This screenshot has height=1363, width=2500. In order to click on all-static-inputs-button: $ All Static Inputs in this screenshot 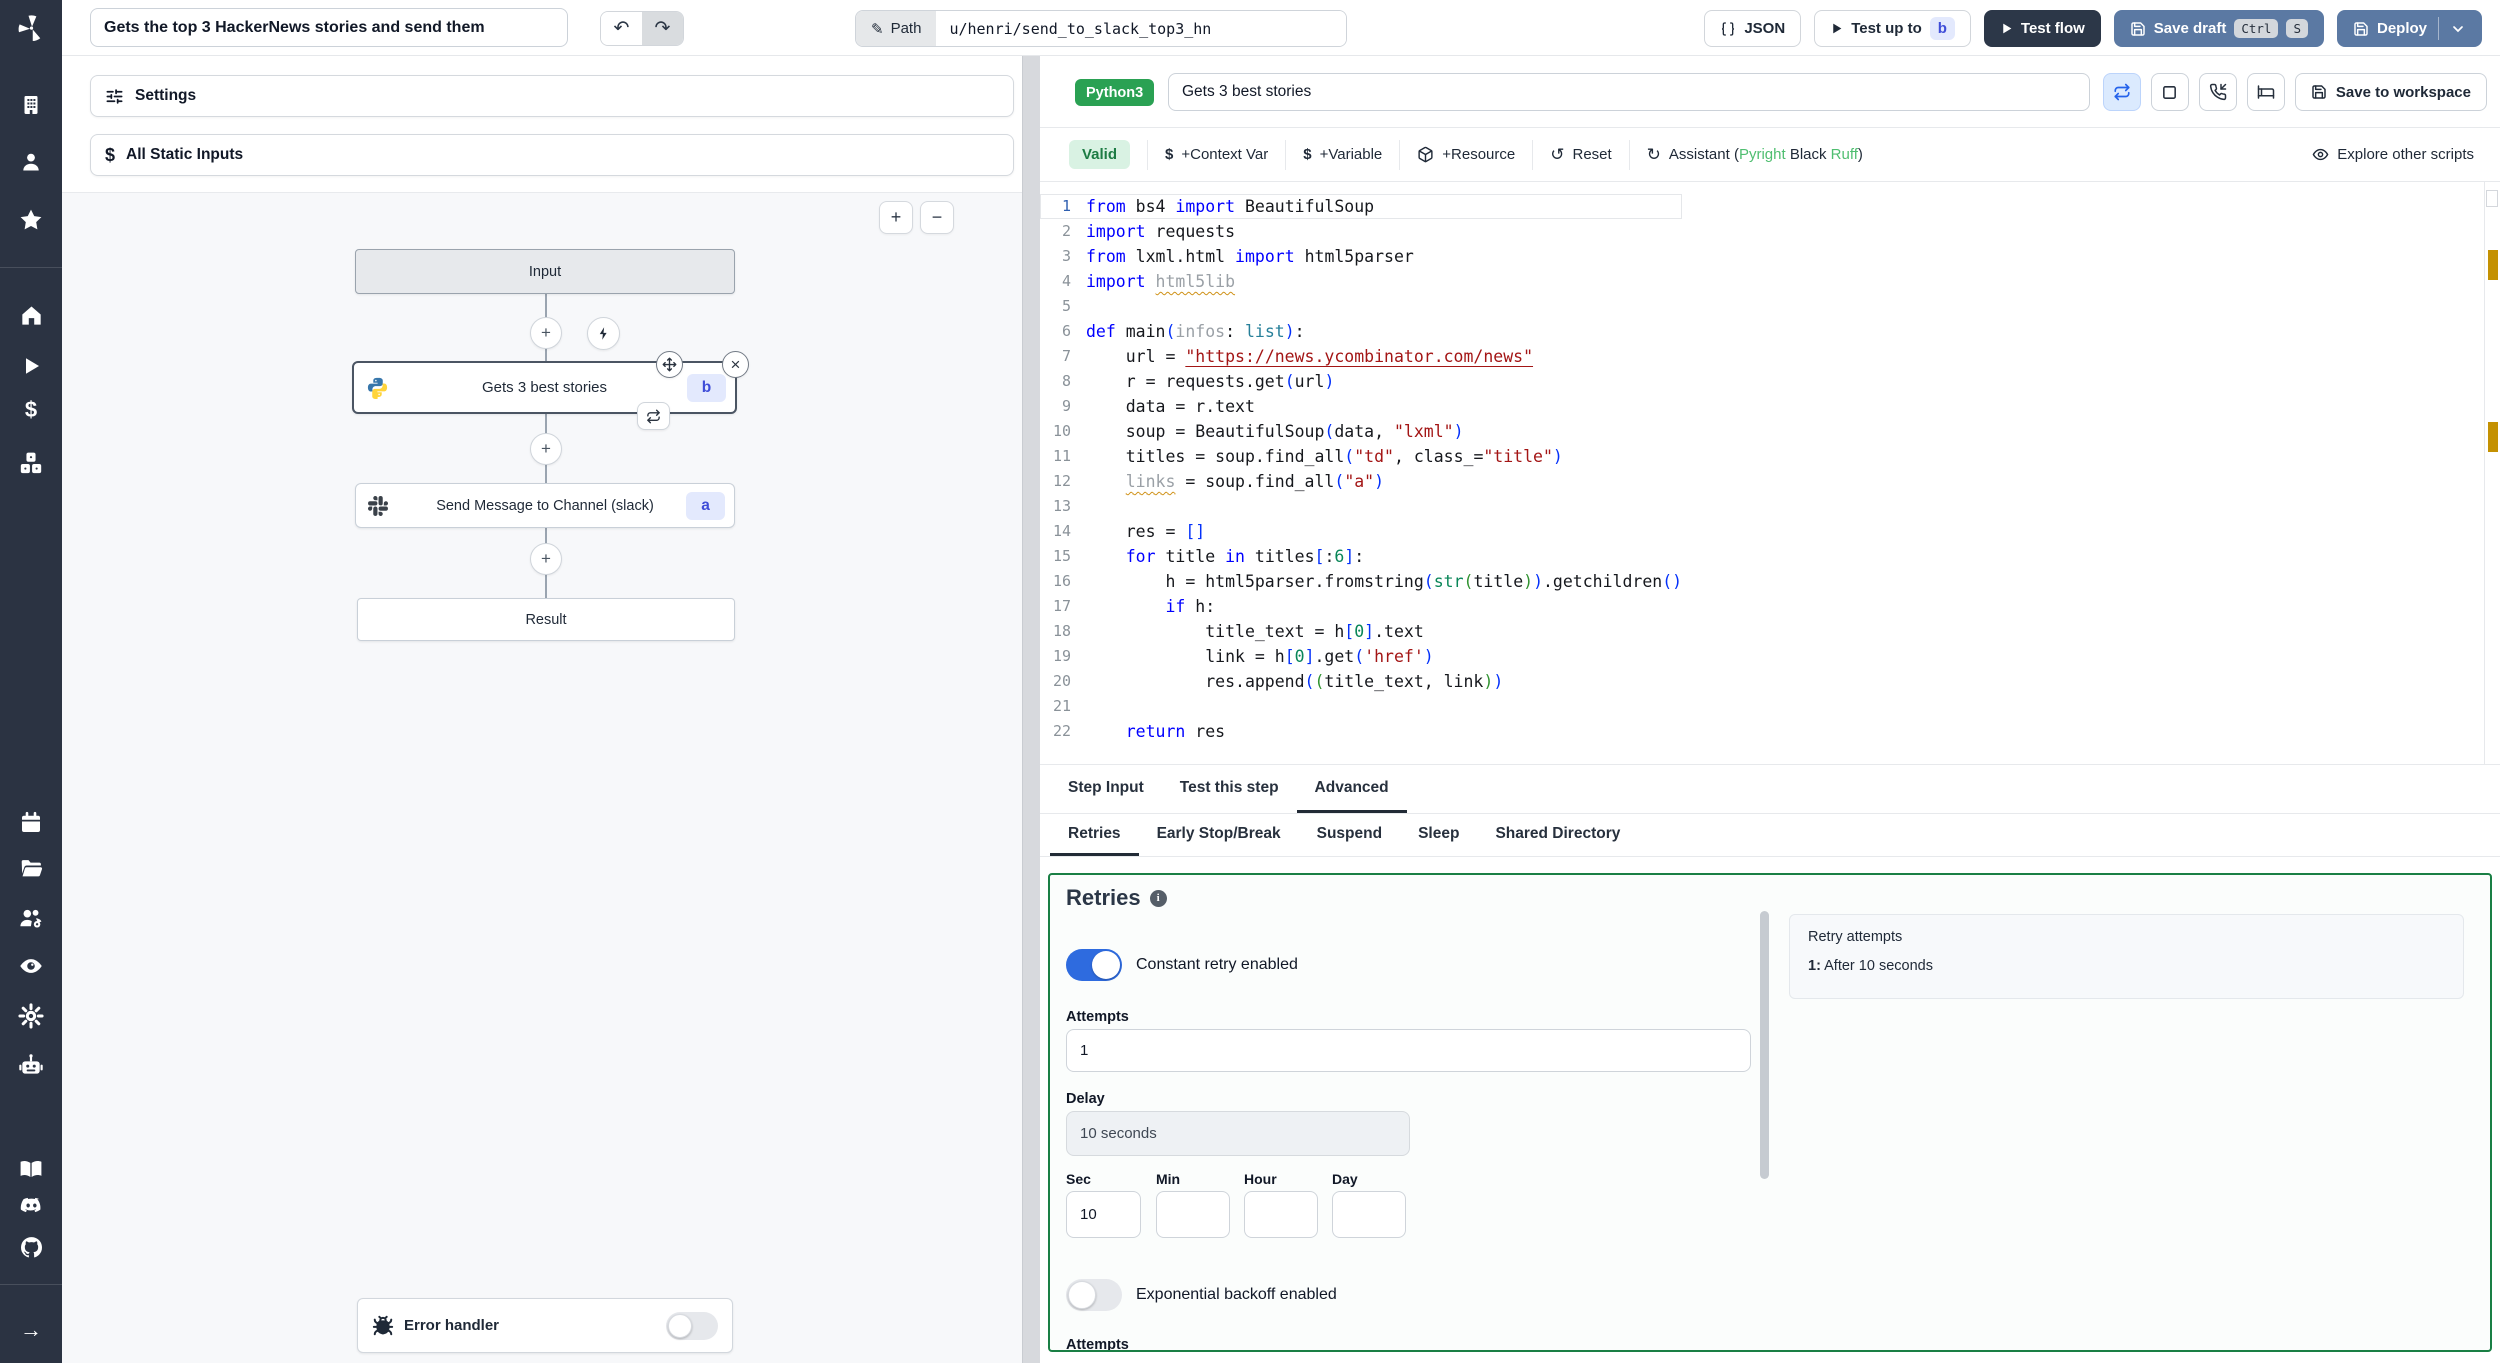, I will do `click(552, 155)`.